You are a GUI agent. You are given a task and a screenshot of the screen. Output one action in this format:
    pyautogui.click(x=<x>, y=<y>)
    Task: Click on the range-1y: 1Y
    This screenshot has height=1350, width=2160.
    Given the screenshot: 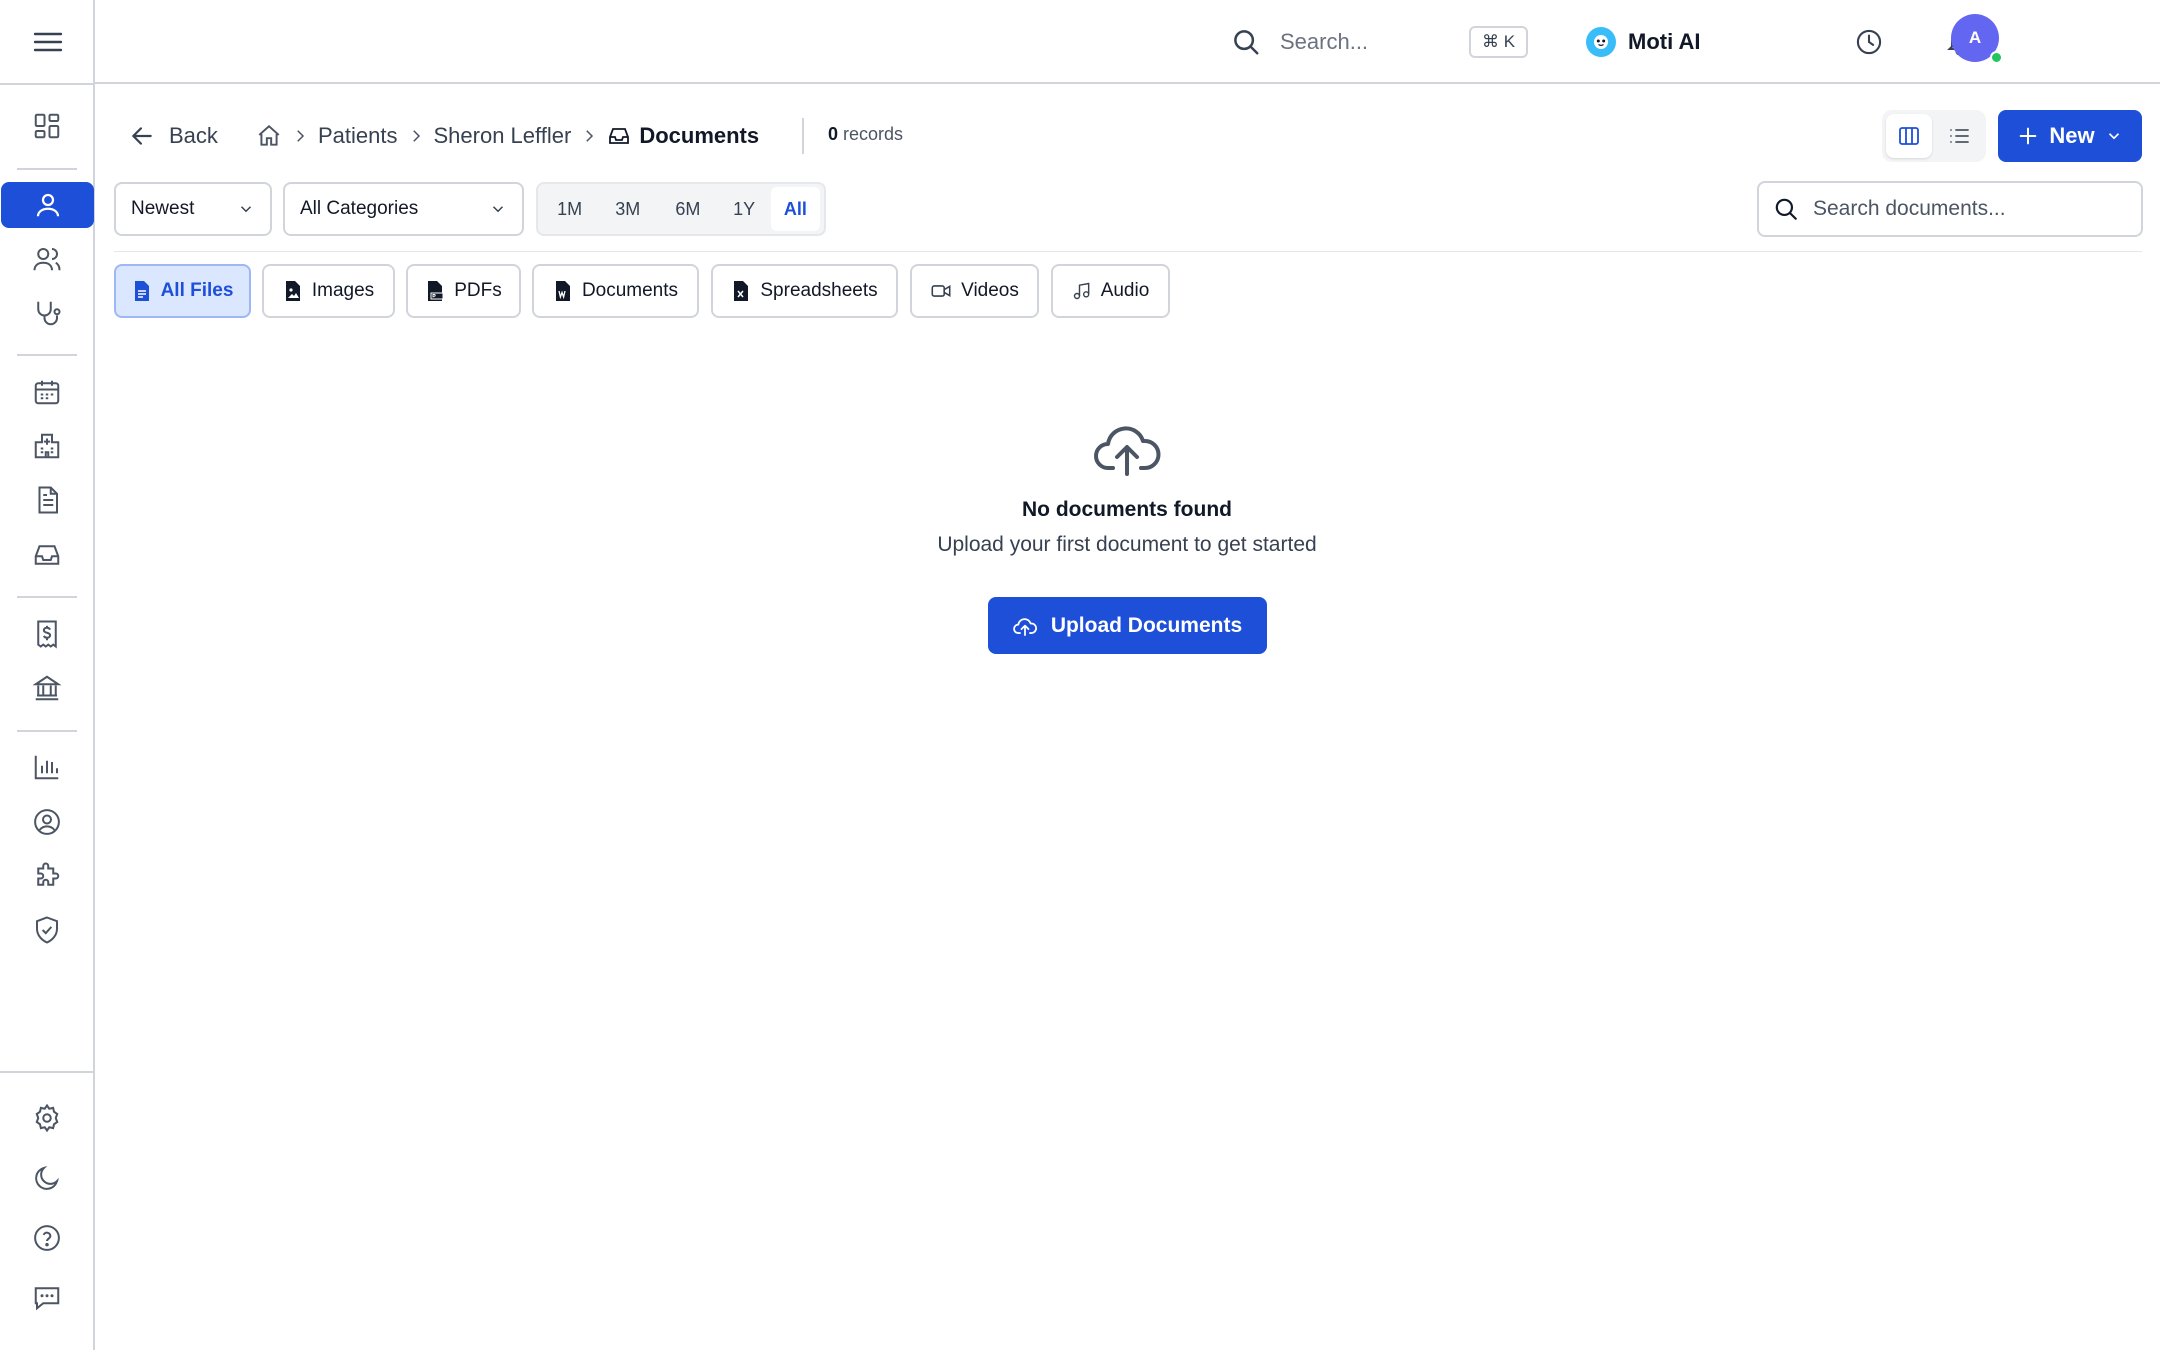 What is the action you would take?
    pyautogui.click(x=743, y=209)
    